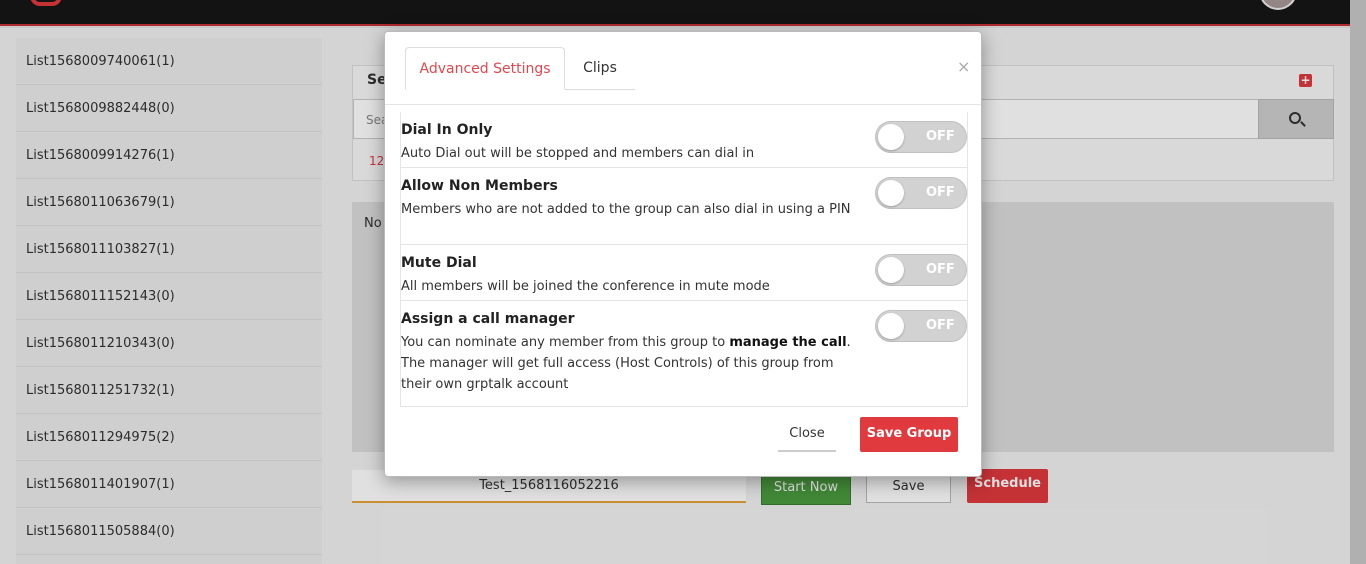 This screenshot has width=1366, height=564. I want to click on setting-title: Allow Non Members, so click(479, 186).